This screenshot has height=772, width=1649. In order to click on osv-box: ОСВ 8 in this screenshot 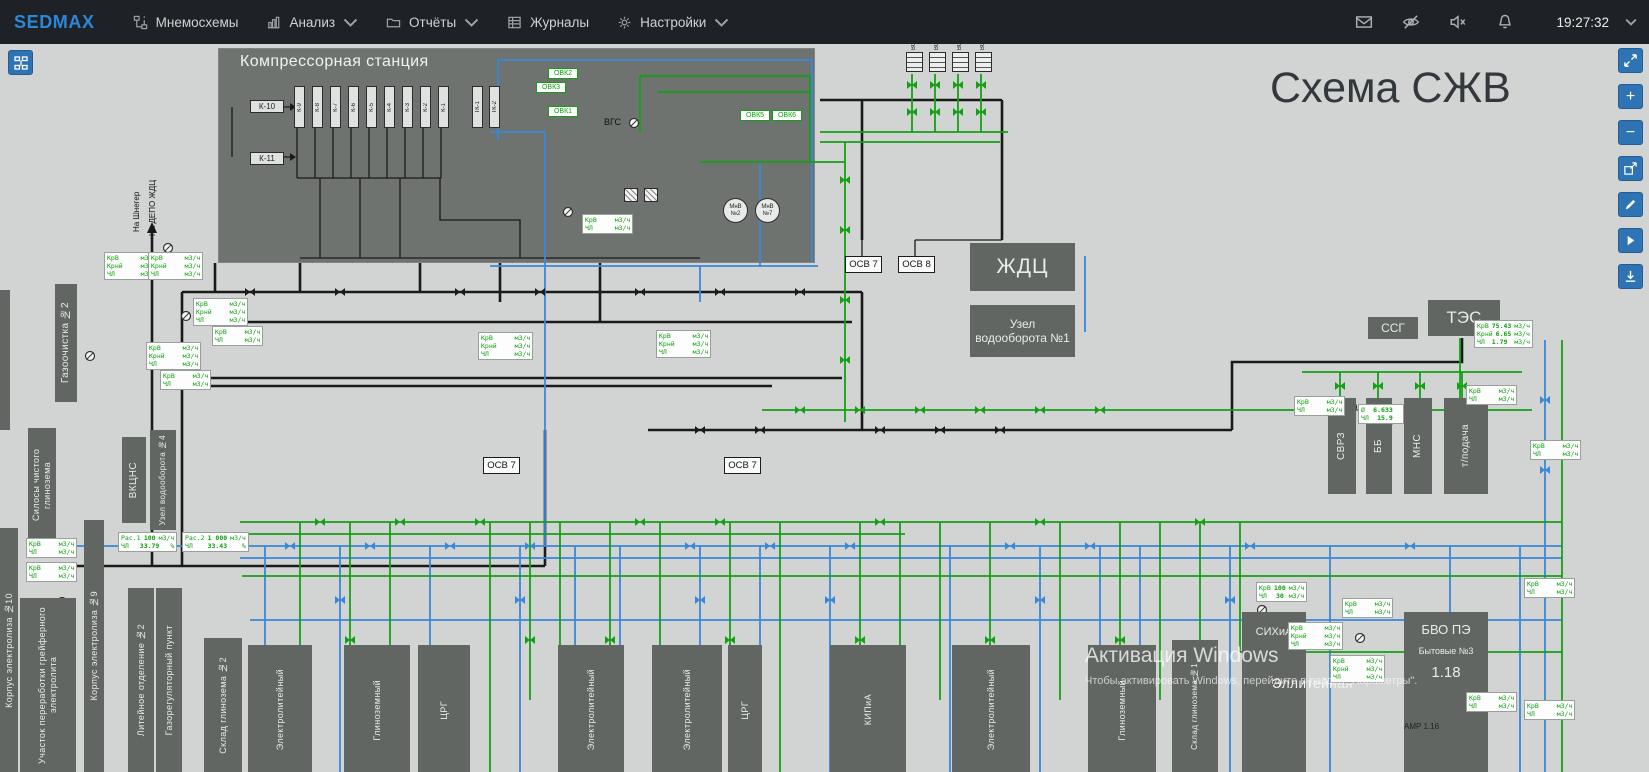, I will do `click(916, 264)`.